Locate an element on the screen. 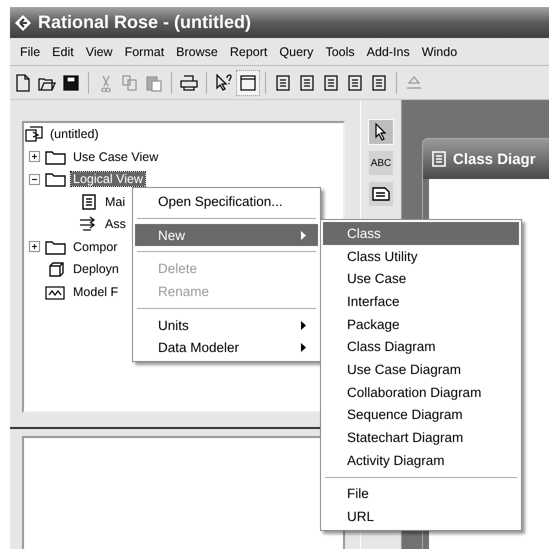 Image resolution: width=549 pixels, height=549 pixels. menu-item: Sequence Diagram is located at coordinates (421, 415).